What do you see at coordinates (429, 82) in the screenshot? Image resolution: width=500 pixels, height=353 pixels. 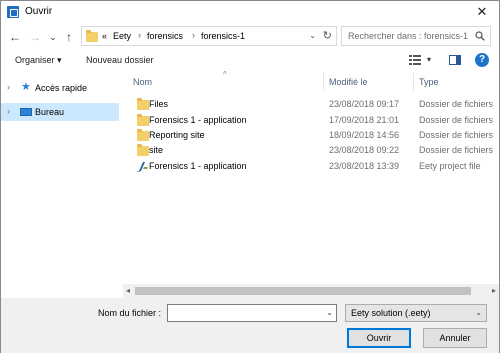 I see `column-header-type: Type` at bounding box center [429, 82].